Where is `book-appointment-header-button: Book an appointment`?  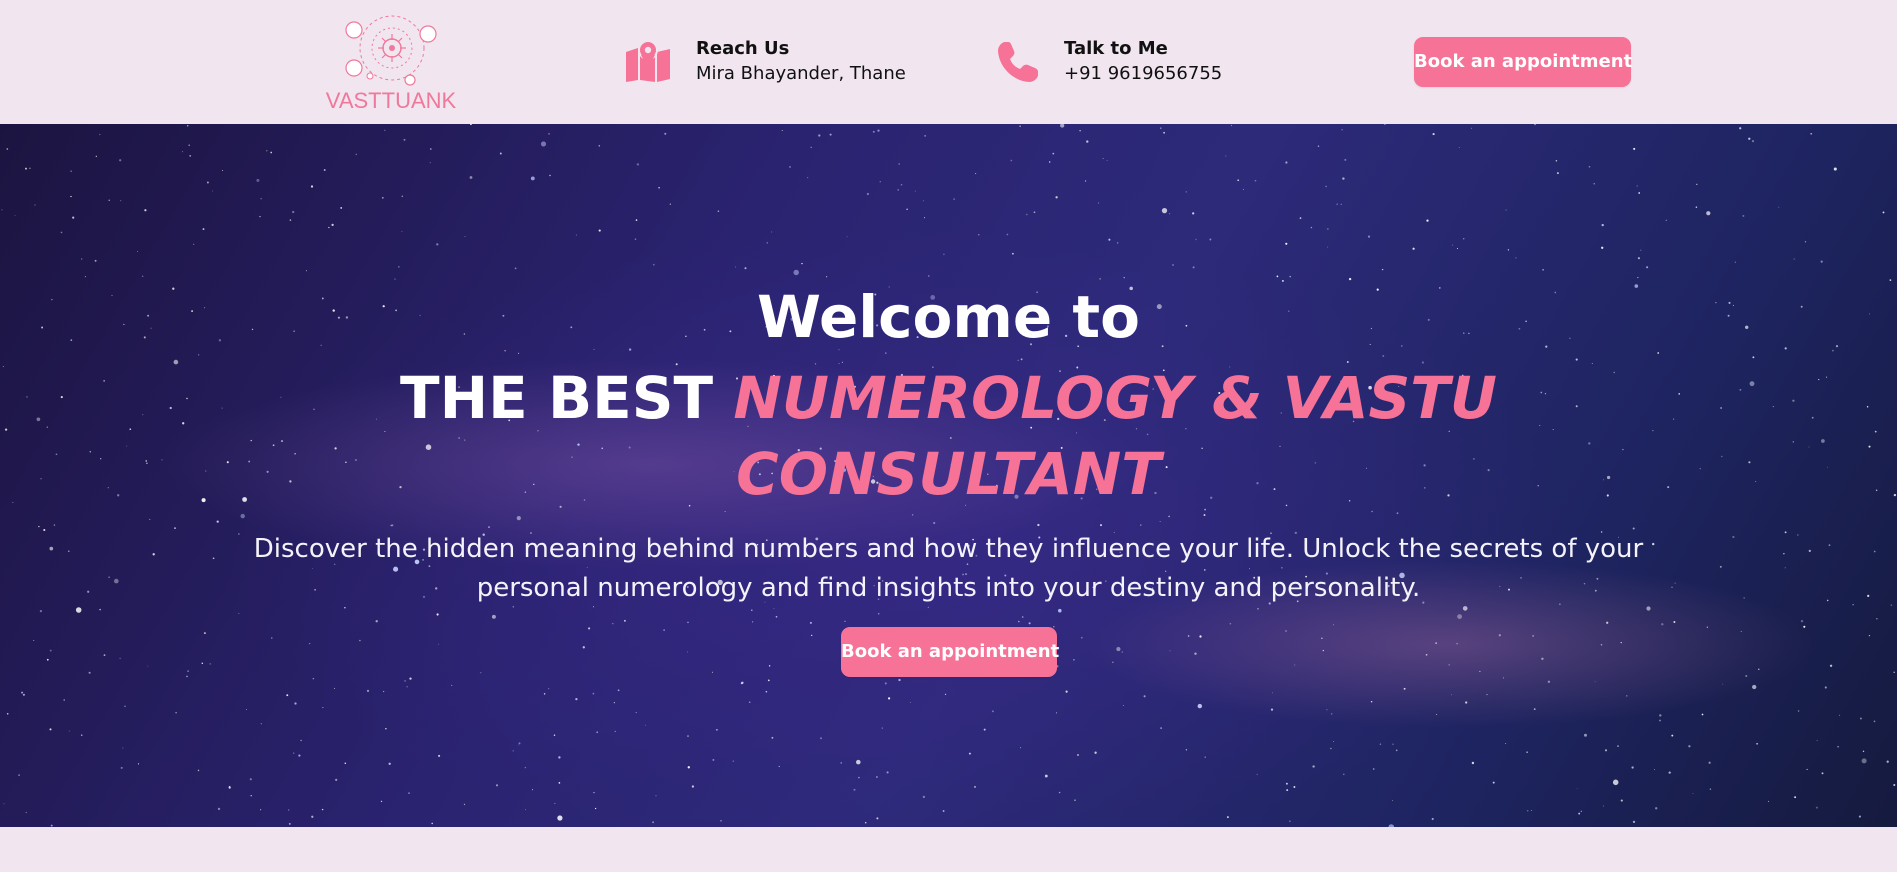
book-appointment-header-button: Book an appointment is located at coordinates (1523, 62).